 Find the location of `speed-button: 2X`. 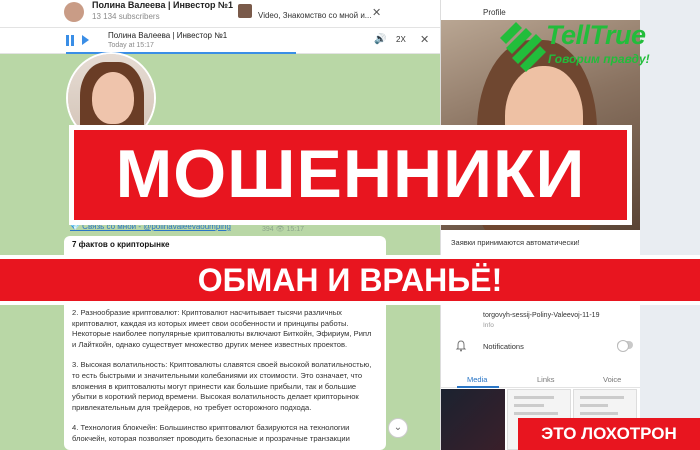

speed-button: 2X is located at coordinates (401, 39).